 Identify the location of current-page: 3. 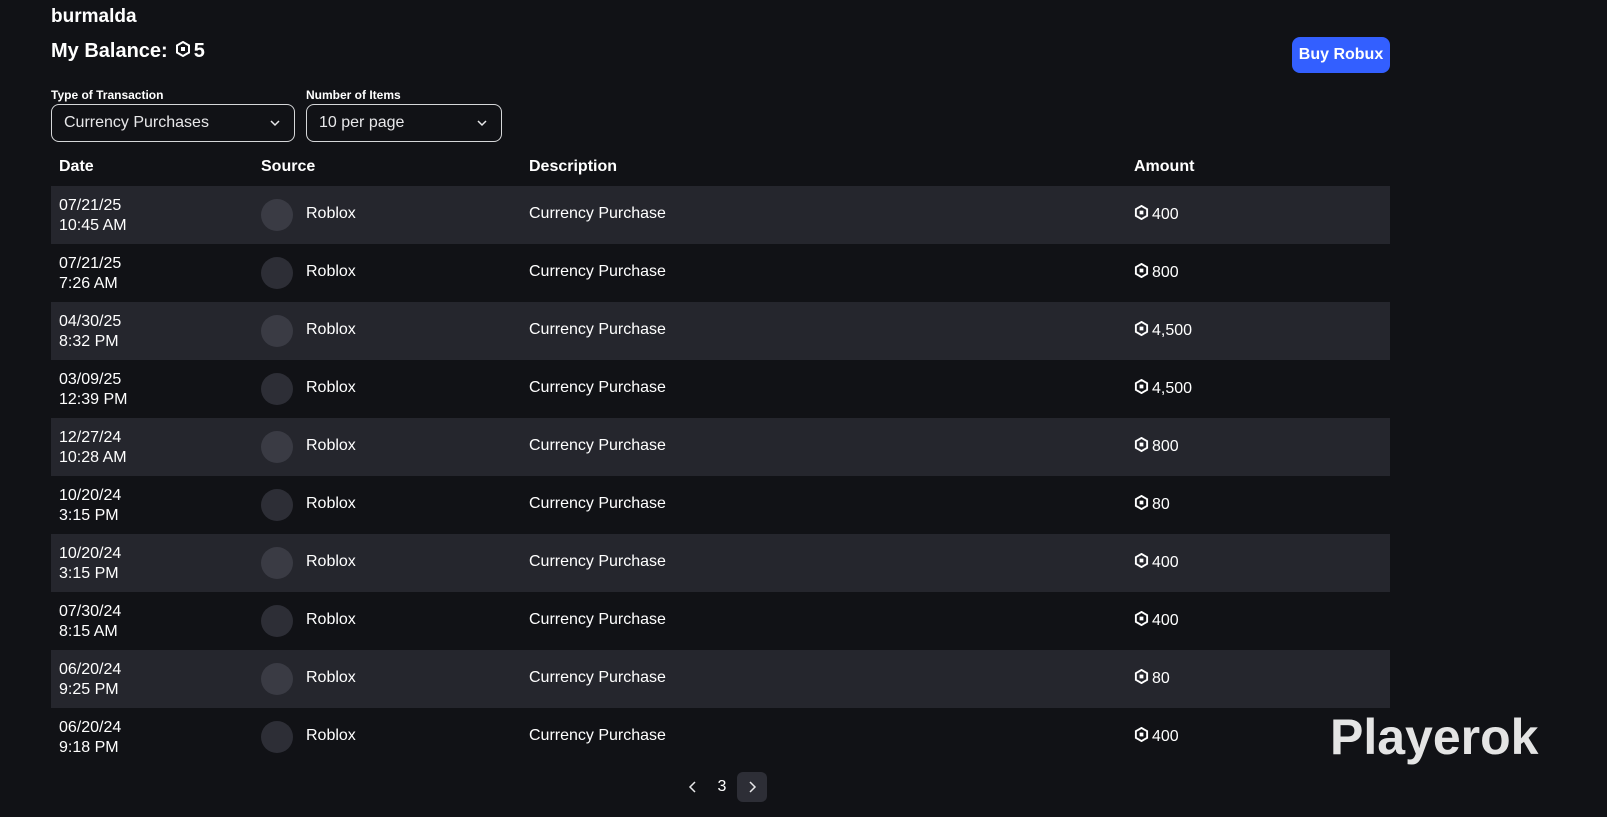
(722, 786).